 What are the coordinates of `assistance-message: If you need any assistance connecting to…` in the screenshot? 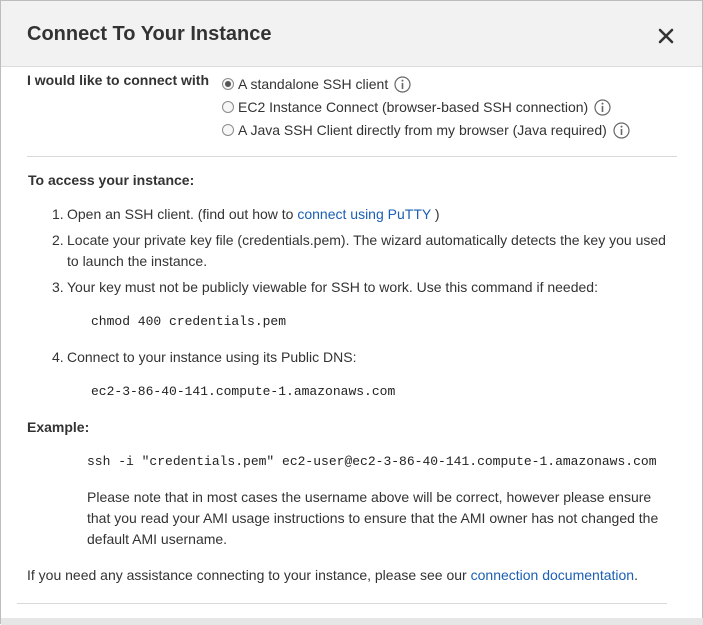 It's located at (247, 575).